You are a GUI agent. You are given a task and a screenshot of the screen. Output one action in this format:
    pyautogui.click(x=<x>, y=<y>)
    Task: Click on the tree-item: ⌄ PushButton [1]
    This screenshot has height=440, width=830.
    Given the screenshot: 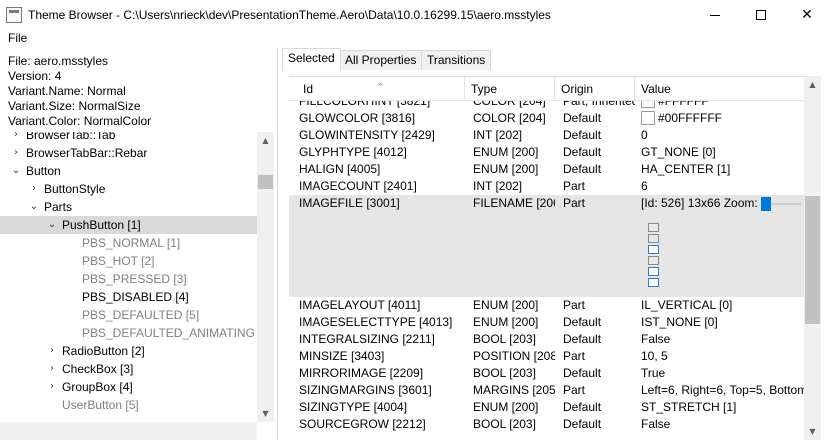 What is the action you would take?
    pyautogui.click(x=128, y=225)
    